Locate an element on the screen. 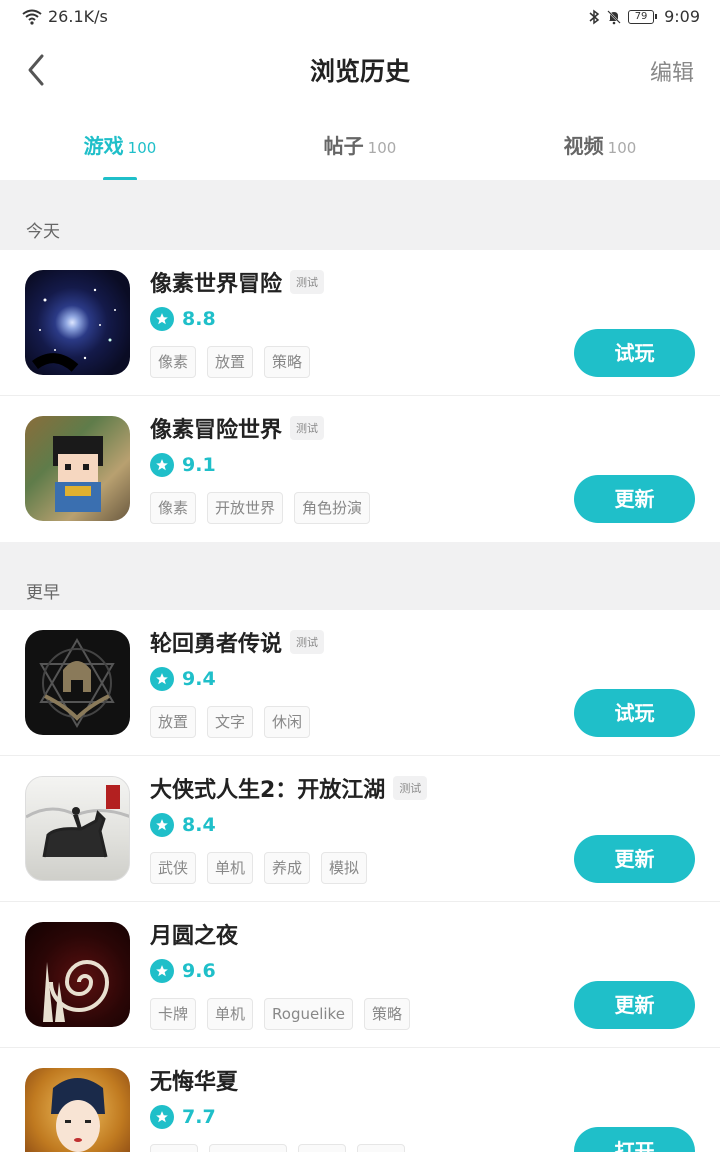  rating-score: 7.7 is located at coordinates (199, 1117).